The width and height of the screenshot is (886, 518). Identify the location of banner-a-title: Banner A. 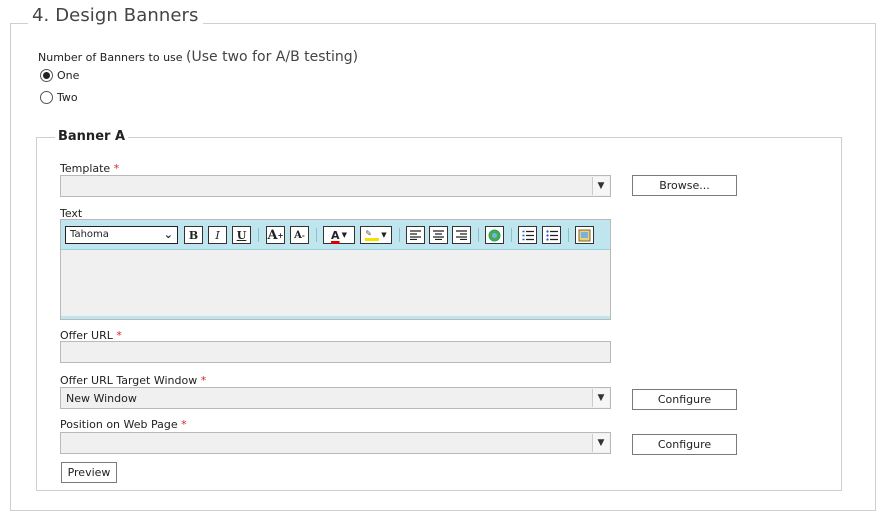
(92, 136).